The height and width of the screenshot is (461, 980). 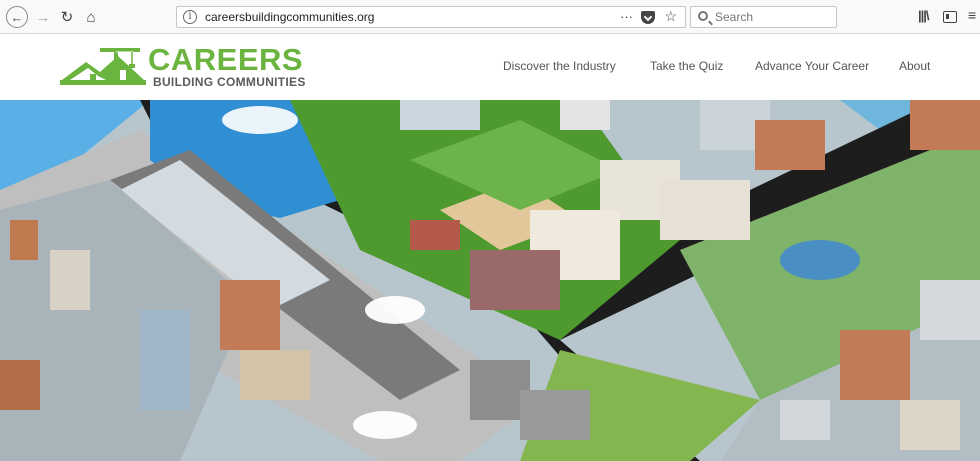 What do you see at coordinates (43, 17) in the screenshot?
I see `forward-arrow-icon: →` at bounding box center [43, 17].